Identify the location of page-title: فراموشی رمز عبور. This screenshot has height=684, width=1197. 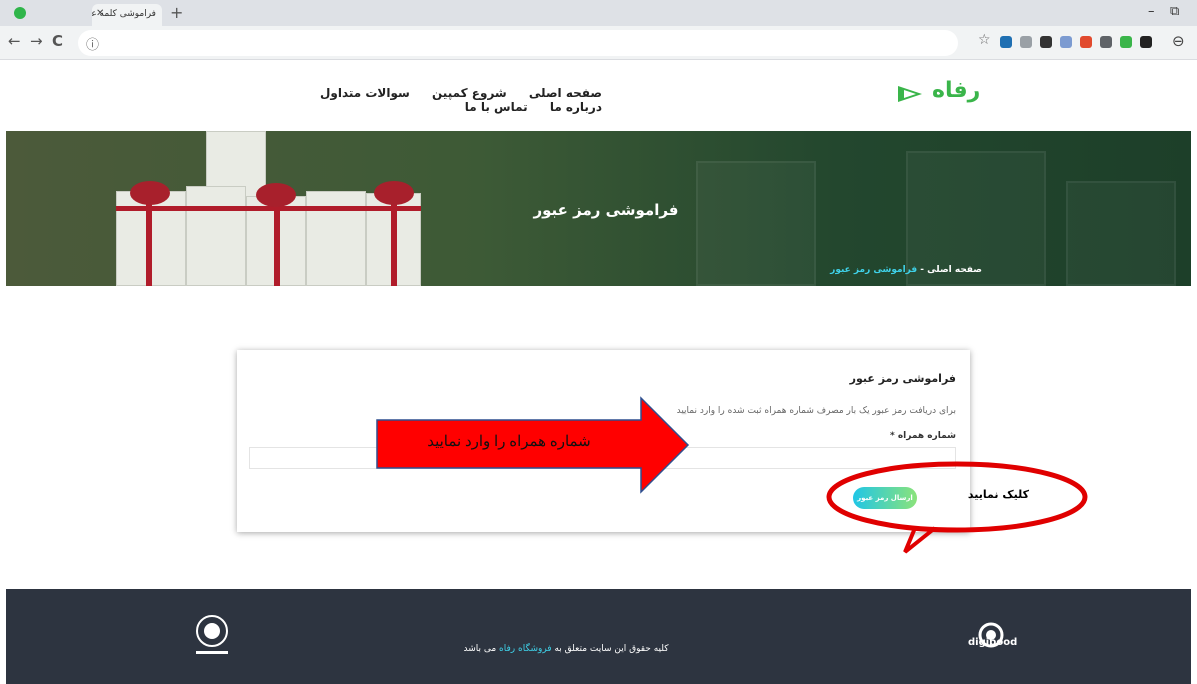
(606, 210).